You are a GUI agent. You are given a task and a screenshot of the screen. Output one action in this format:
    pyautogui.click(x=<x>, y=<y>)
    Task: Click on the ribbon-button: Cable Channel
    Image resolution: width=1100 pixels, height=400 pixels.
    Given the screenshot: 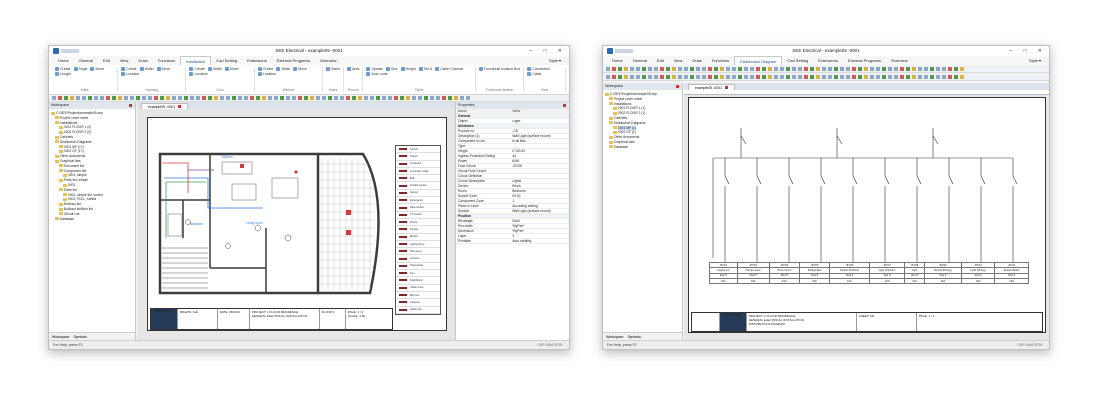 What is the action you would take?
    pyautogui.click(x=449, y=69)
    